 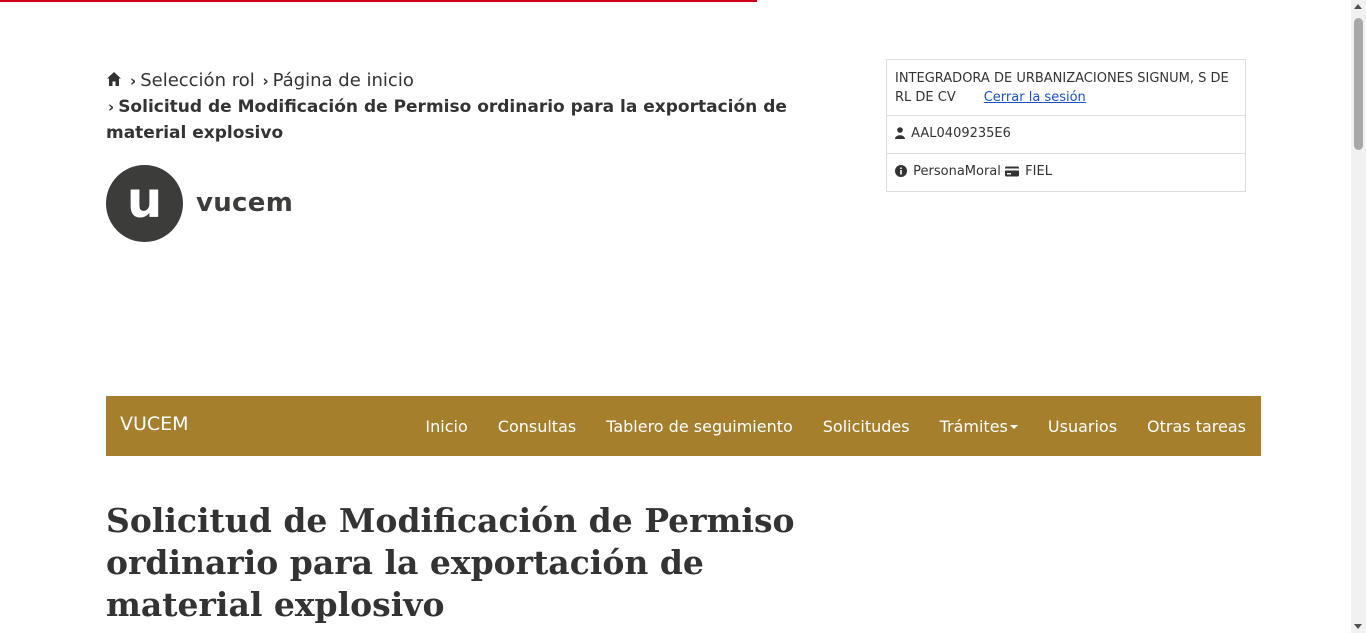 What do you see at coordinates (343, 80) in the screenshot?
I see `breadcrumb-item-pagina-inicio: Página de inicio` at bounding box center [343, 80].